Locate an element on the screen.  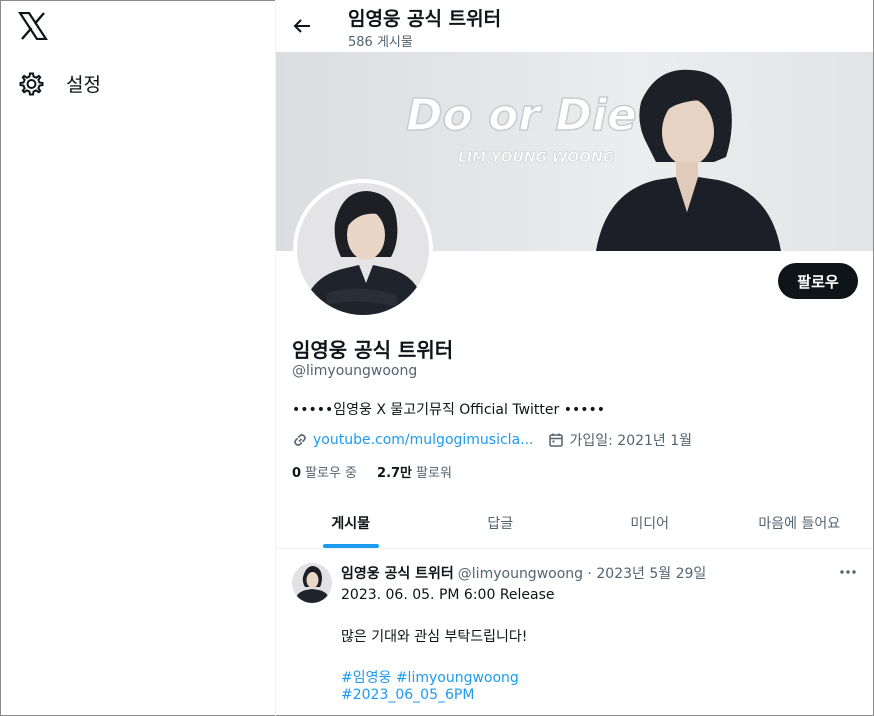
post-hashtag-link: #2023_06_05_6PM is located at coordinates (407, 695).